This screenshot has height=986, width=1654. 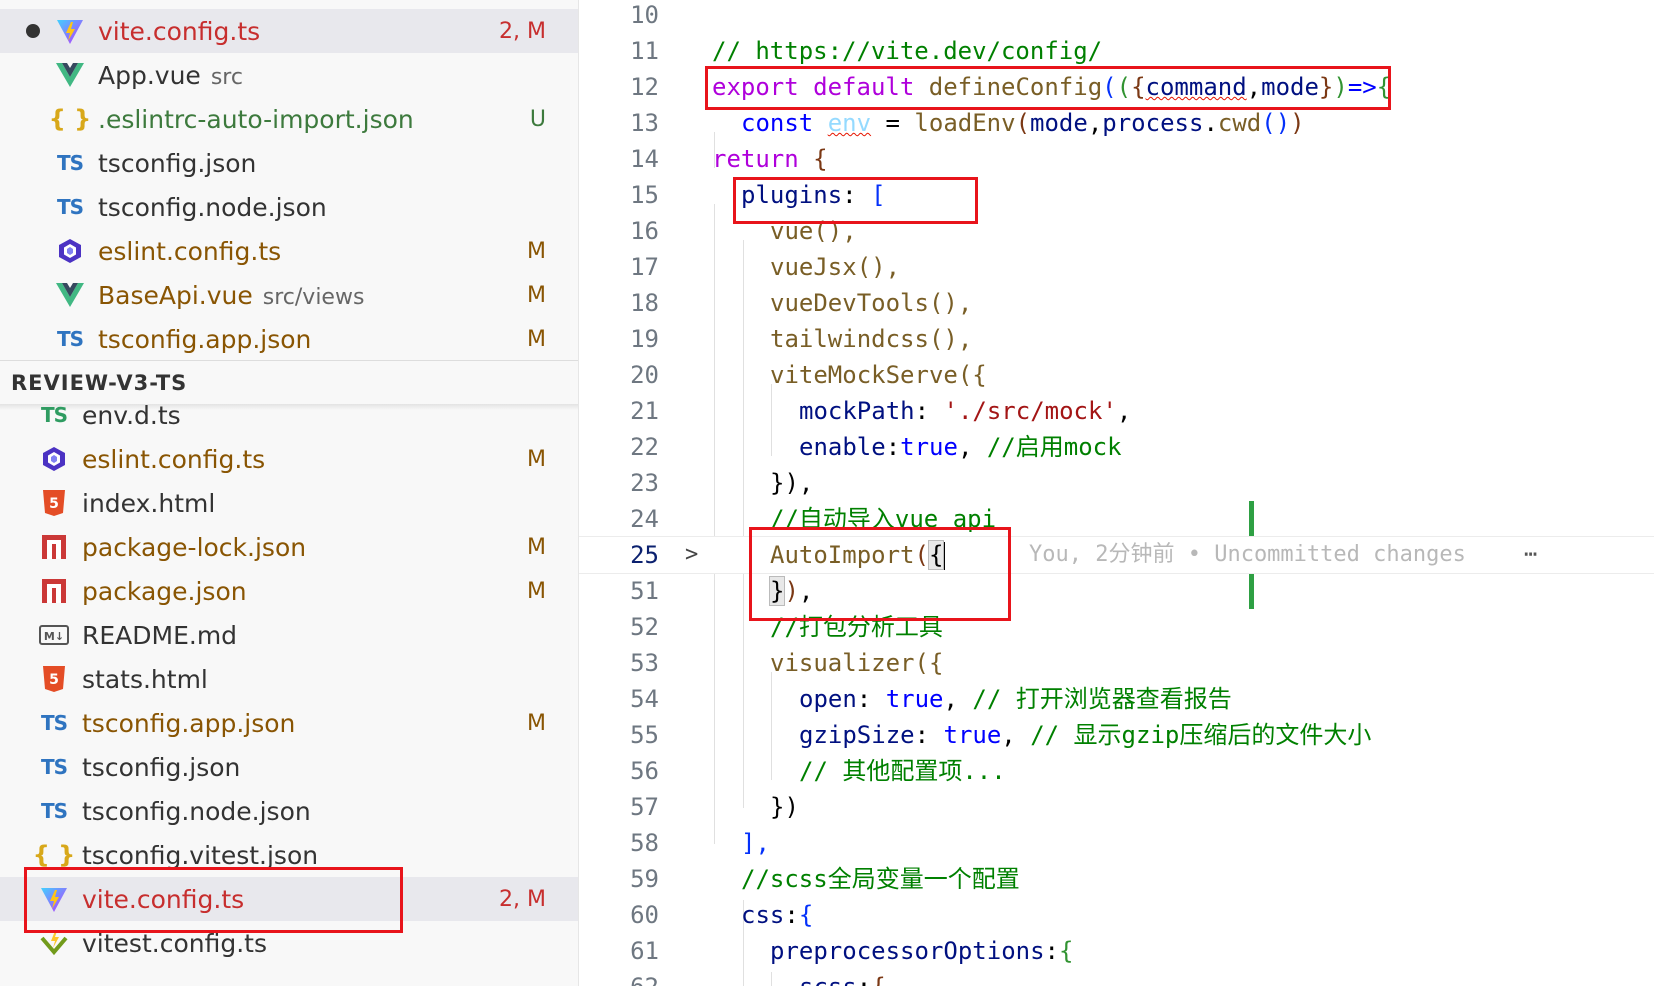 I want to click on file-name: App.vue src, so click(x=170, y=75).